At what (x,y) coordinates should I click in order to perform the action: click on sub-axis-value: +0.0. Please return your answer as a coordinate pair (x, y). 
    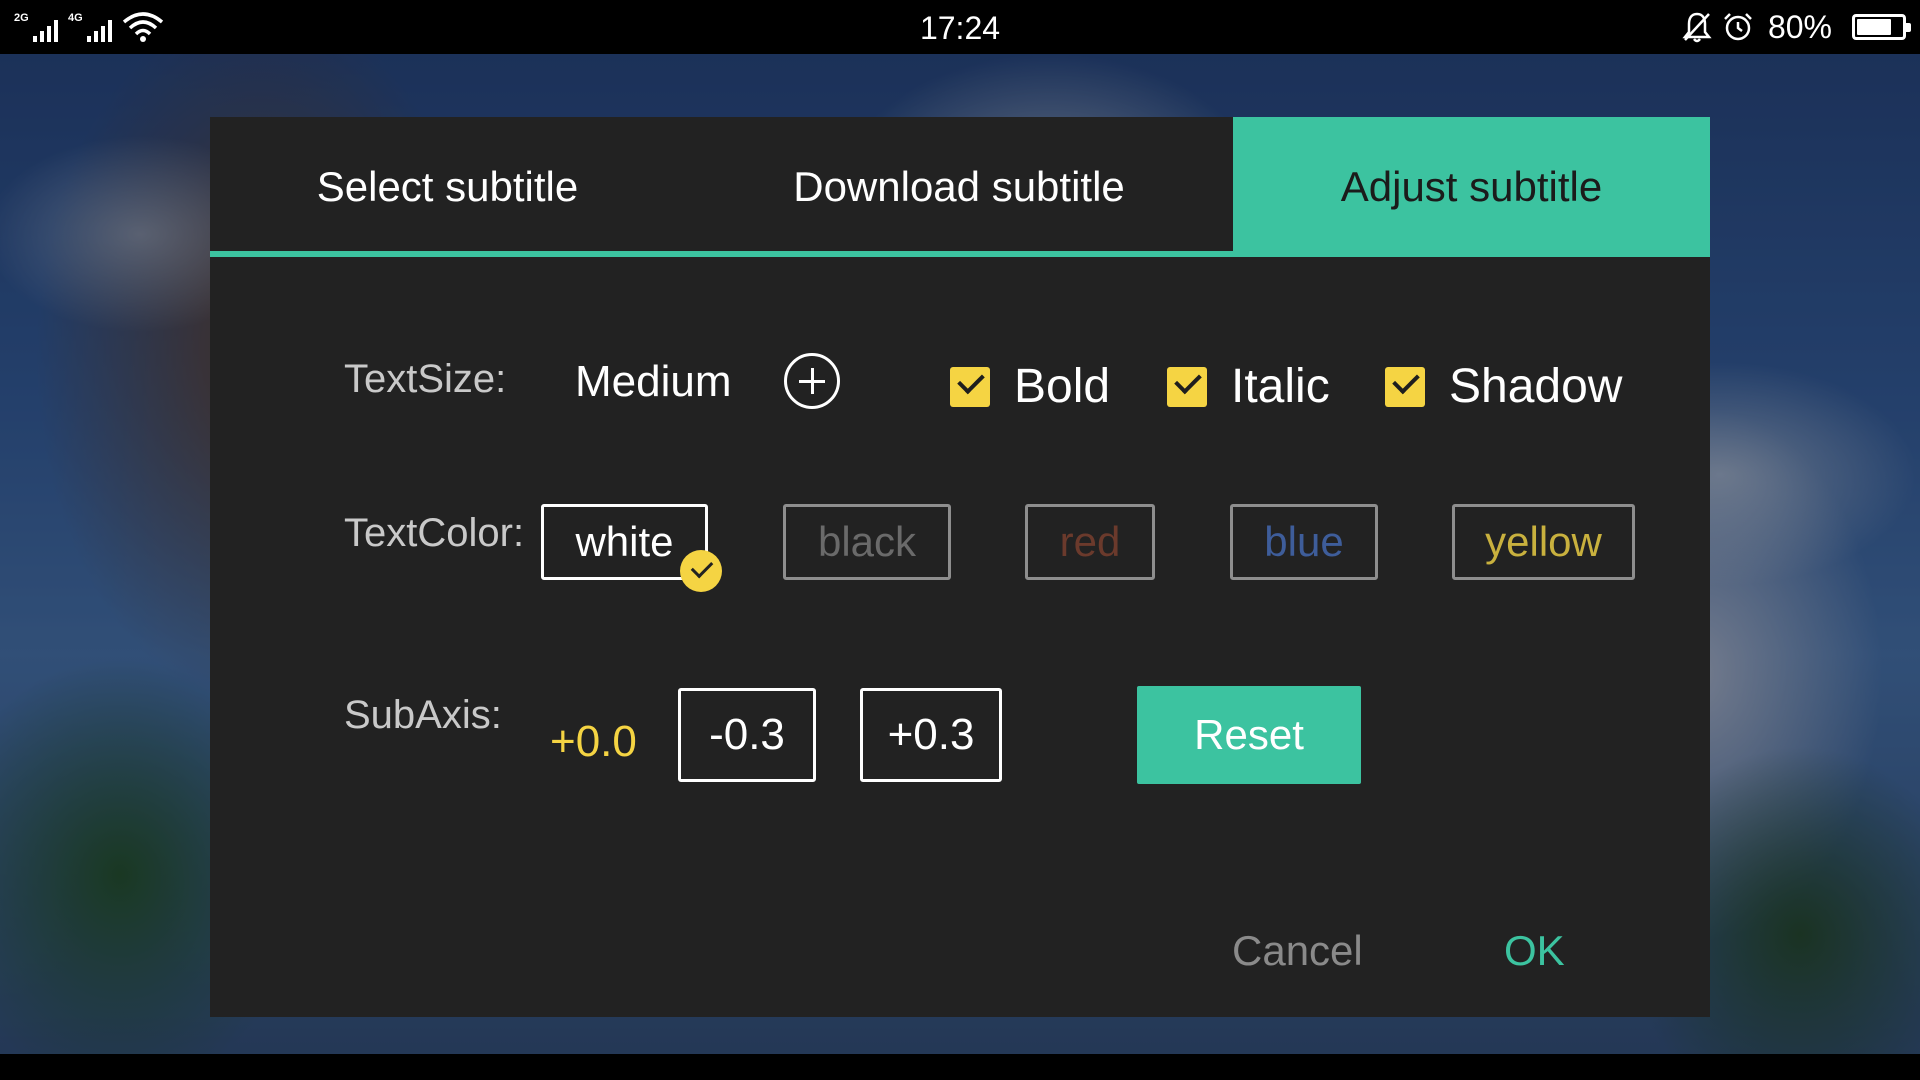
    Looking at the image, I should click on (593, 741).